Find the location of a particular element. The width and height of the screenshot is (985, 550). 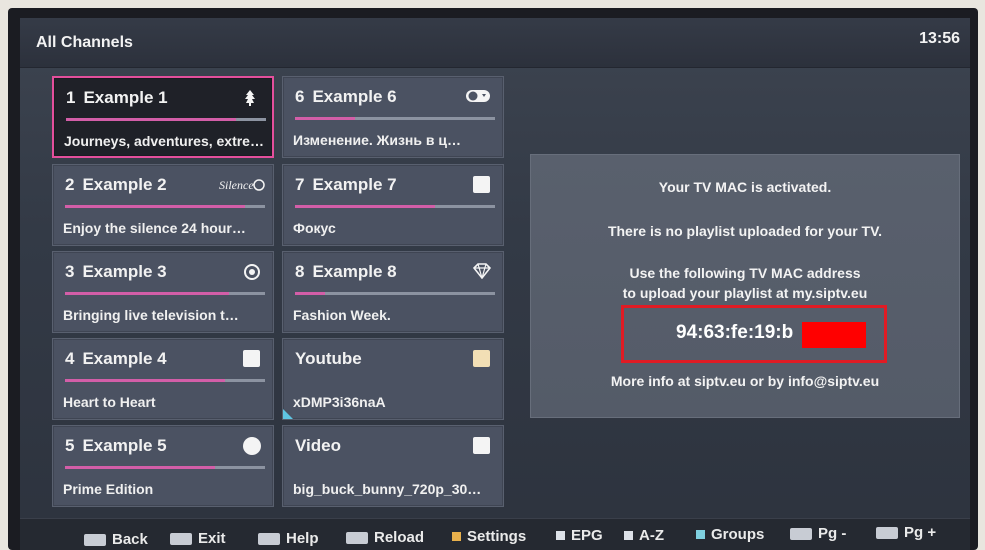

channel-name: Example 7 is located at coordinates (354, 184).